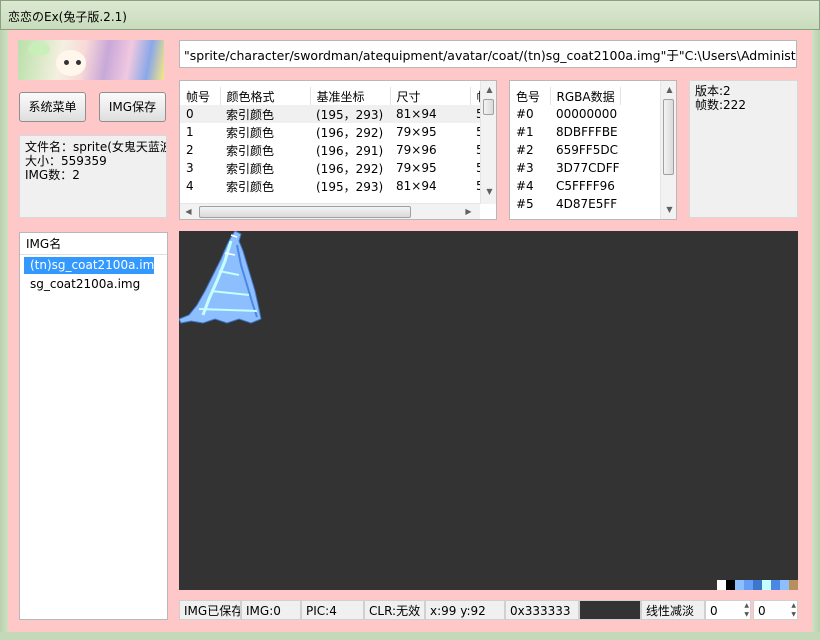 The height and width of the screenshot is (640, 820). What do you see at coordinates (585, 114) in the screenshot?
I see `table-row: #0 00000000` at bounding box center [585, 114].